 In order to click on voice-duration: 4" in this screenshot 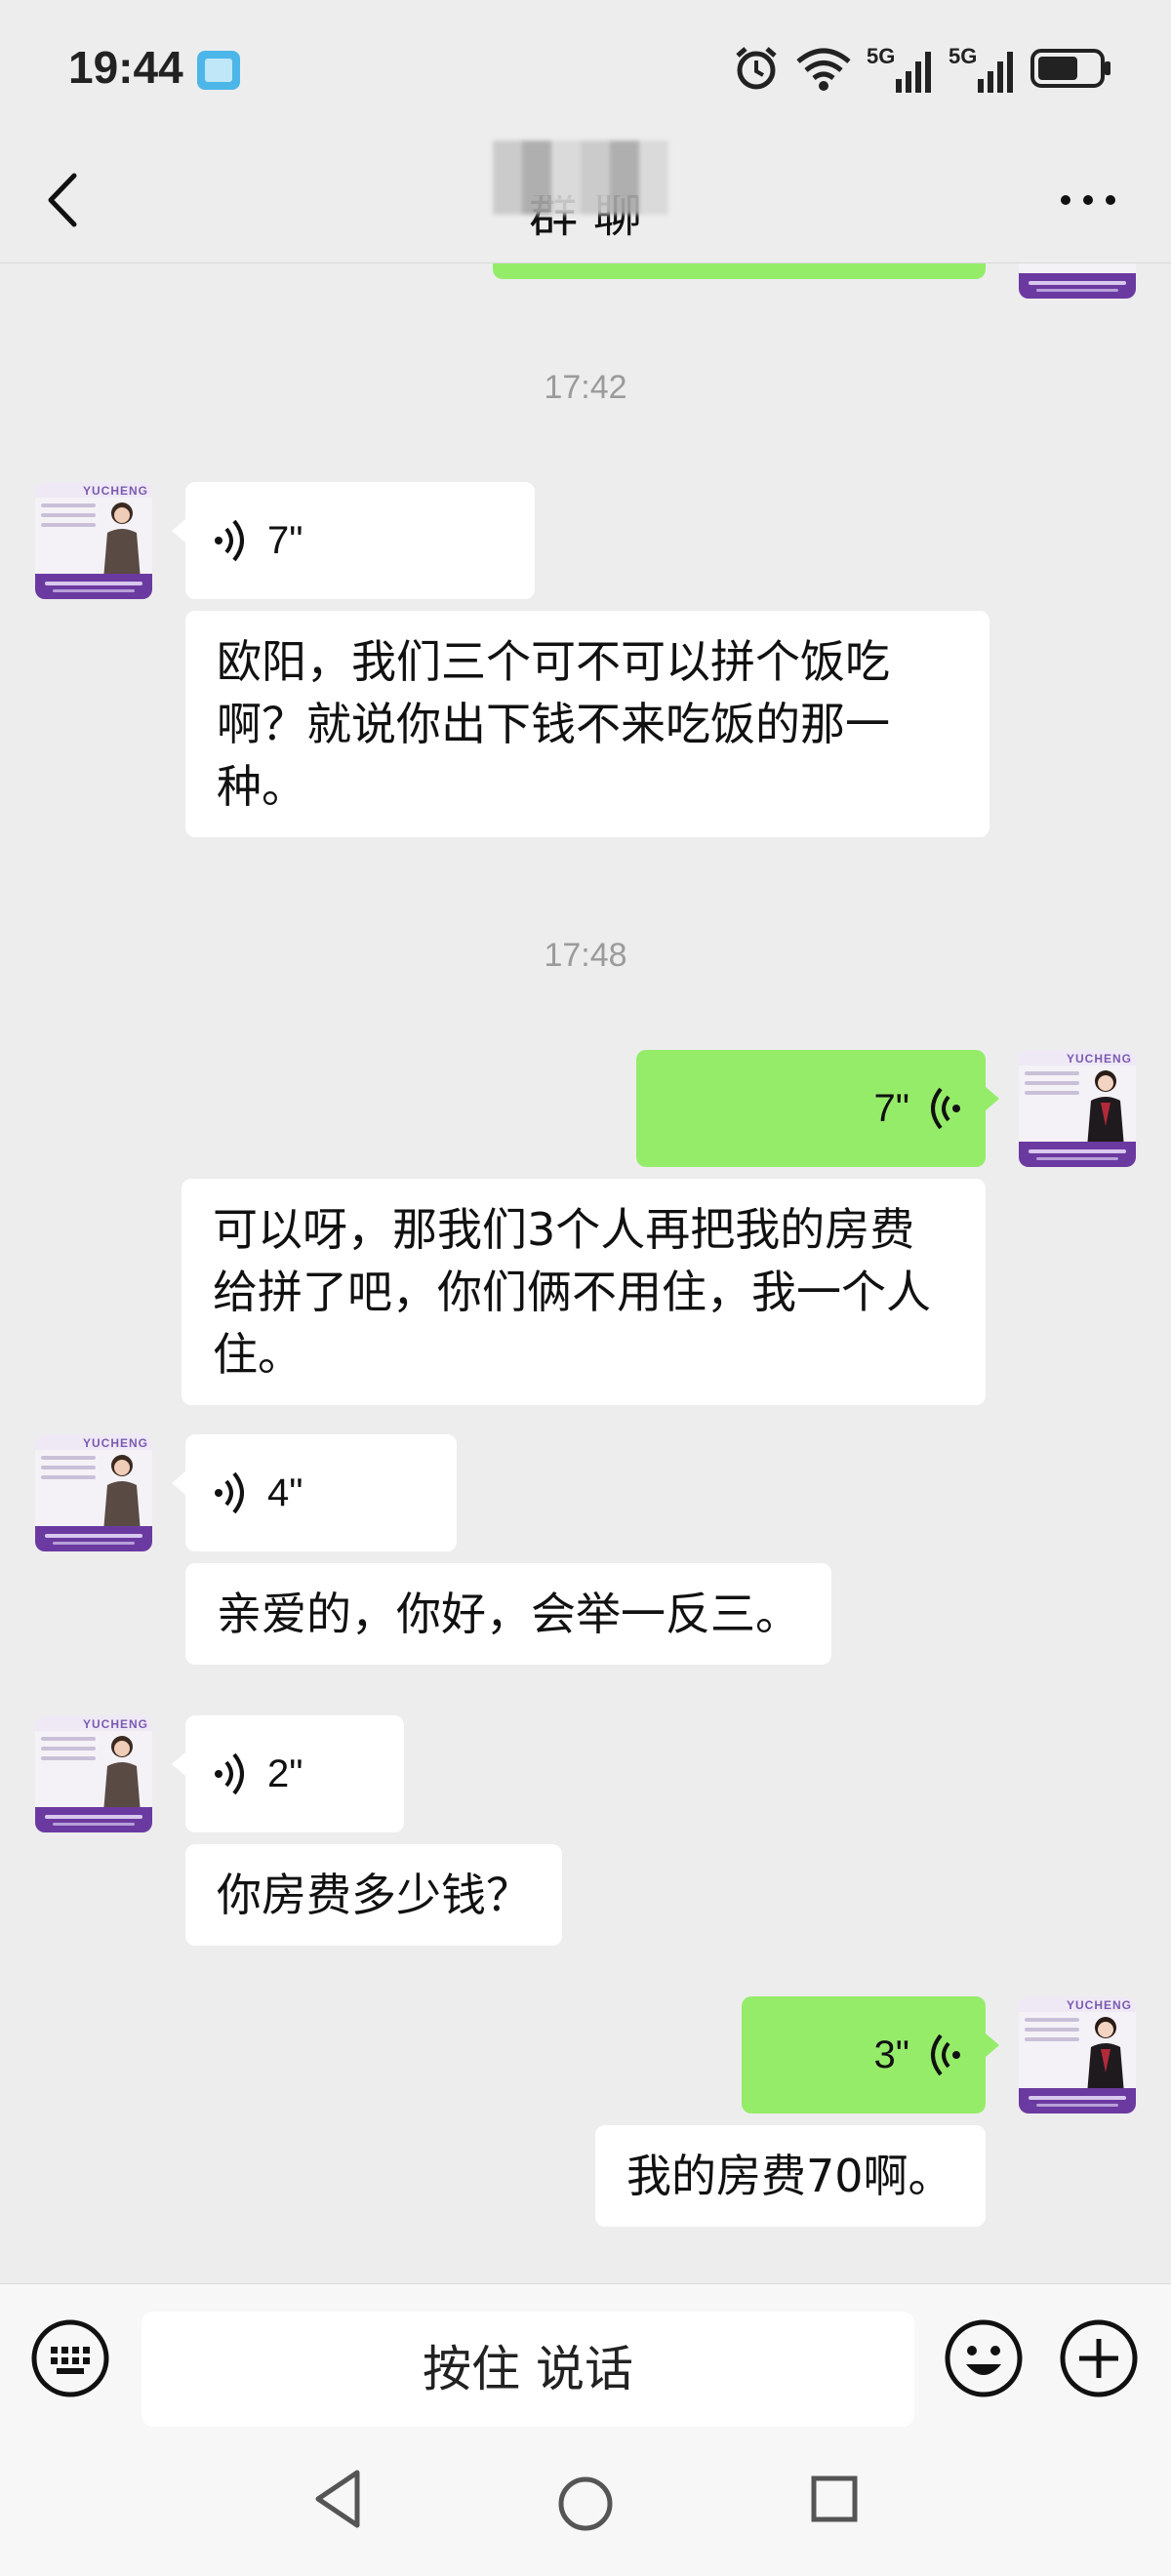, I will do `click(285, 1492)`.